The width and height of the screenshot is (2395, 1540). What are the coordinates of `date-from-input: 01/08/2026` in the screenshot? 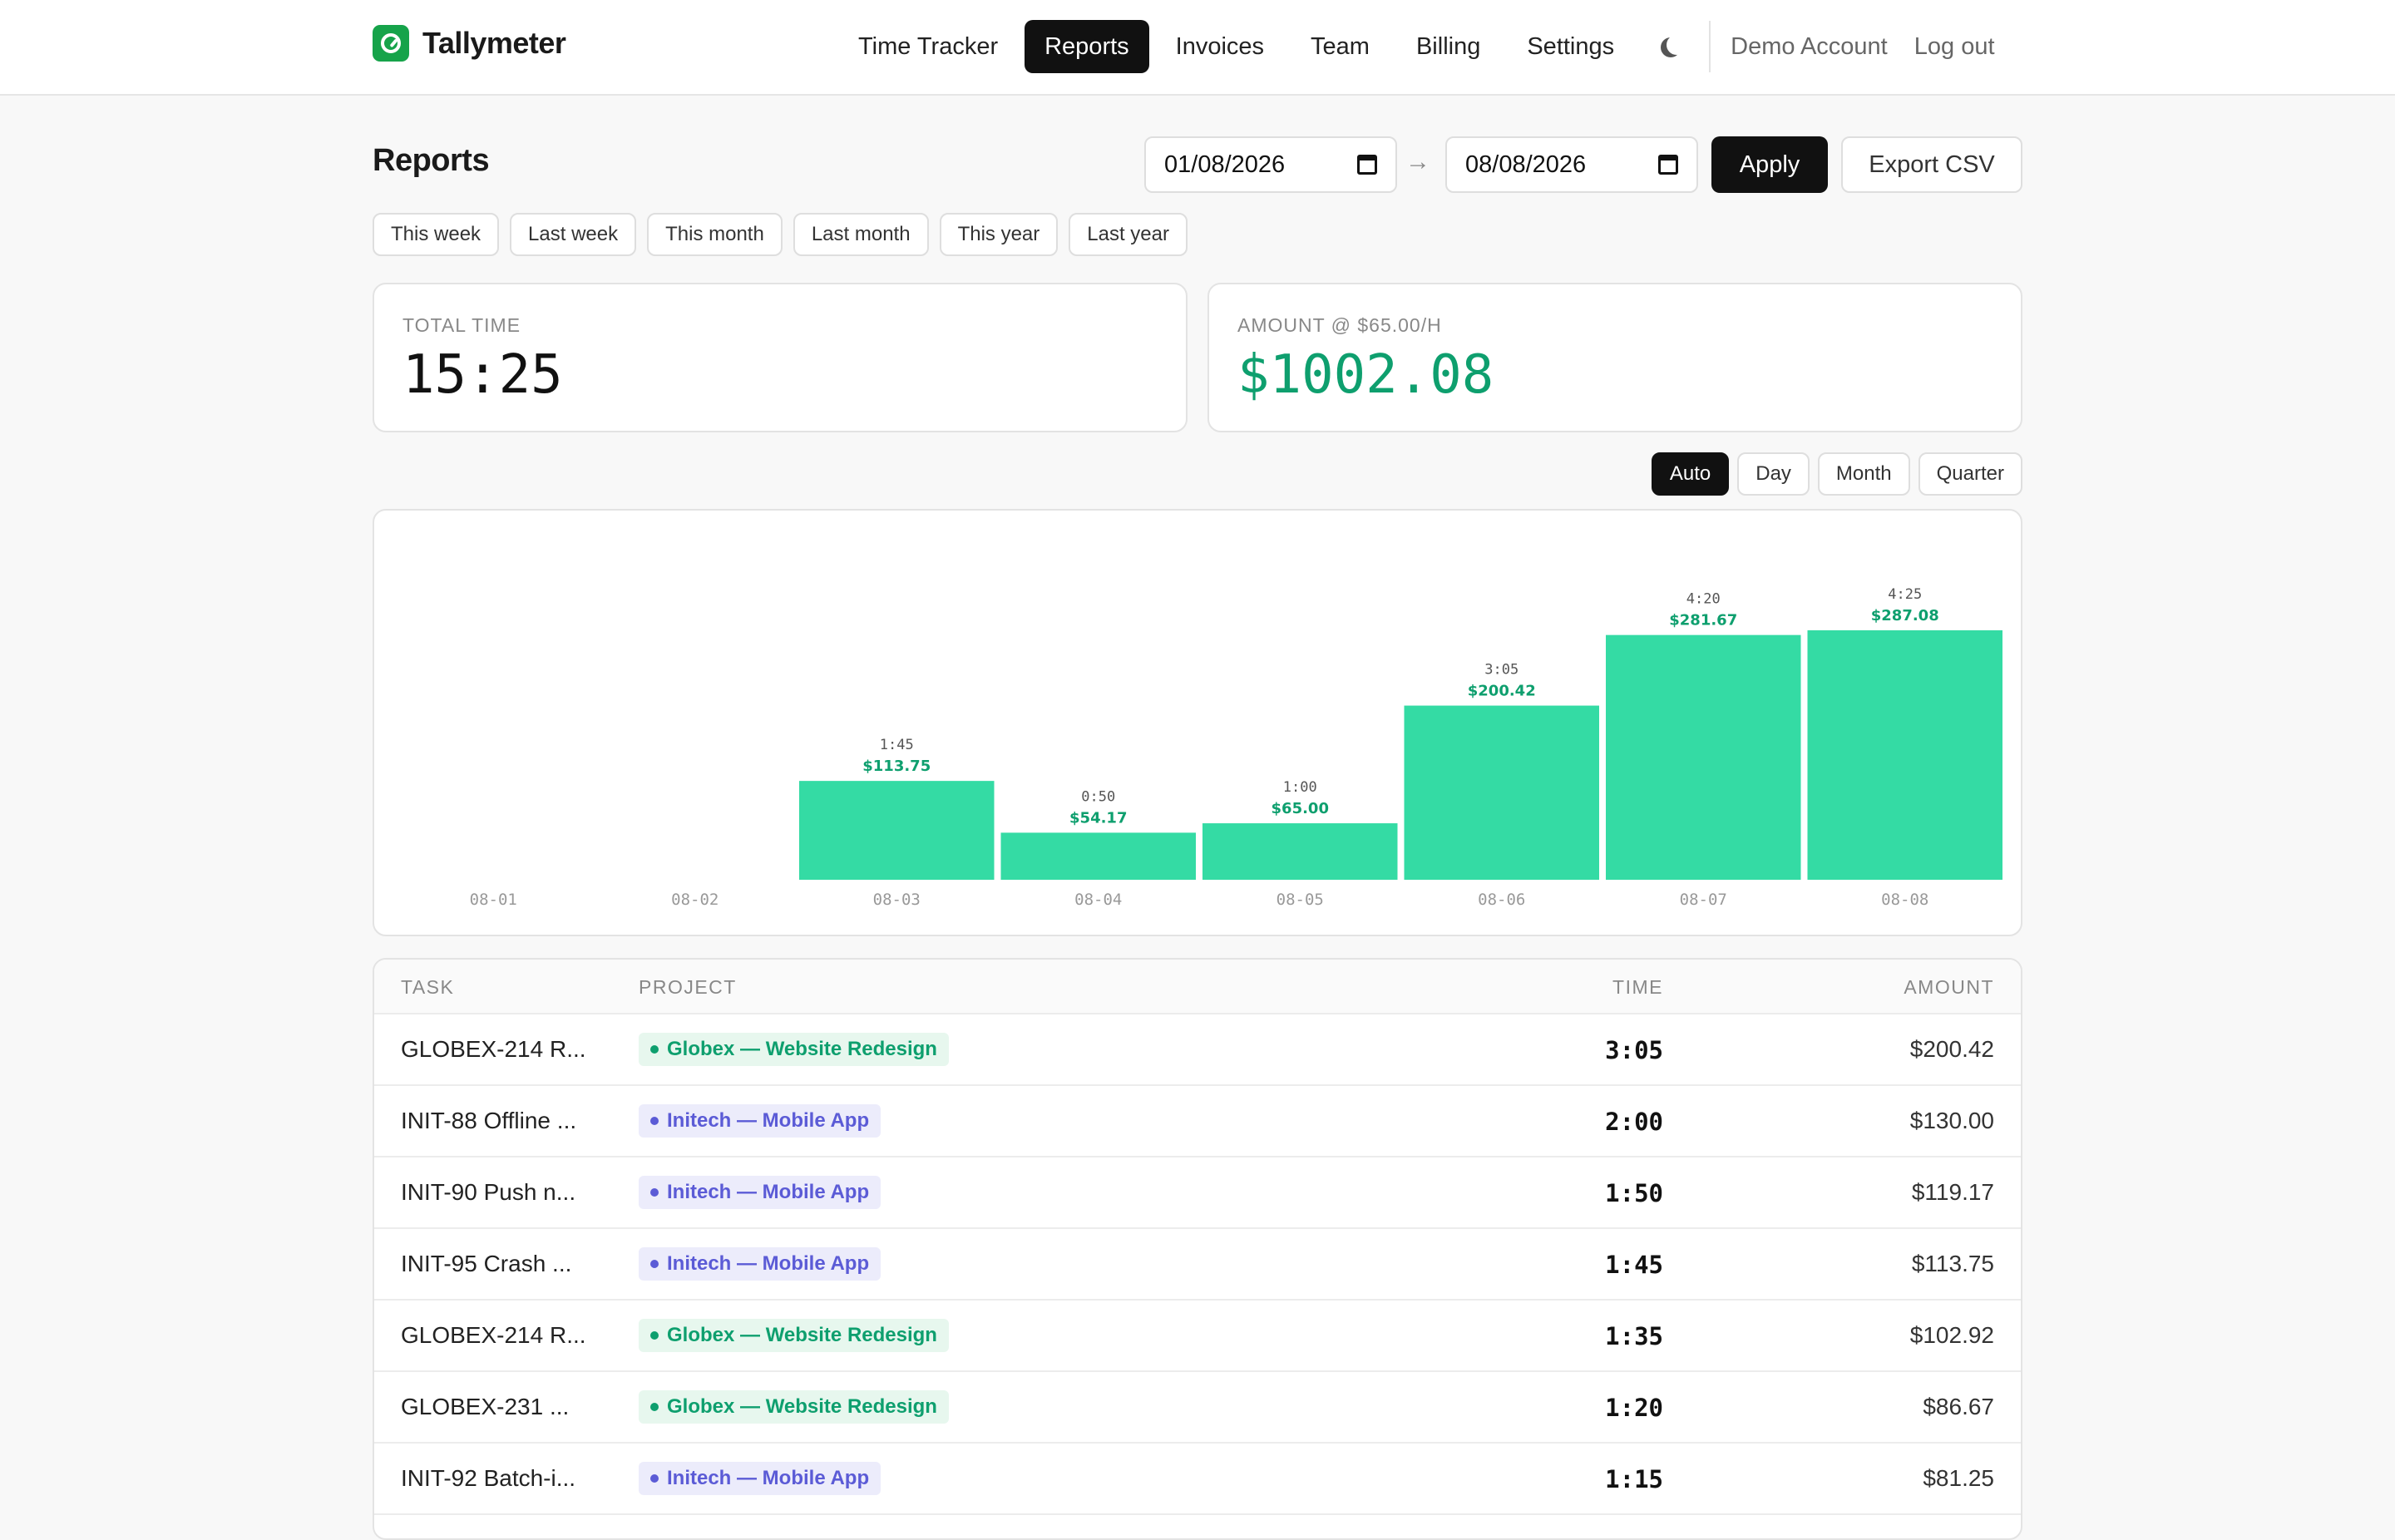 It's located at (1270, 164).